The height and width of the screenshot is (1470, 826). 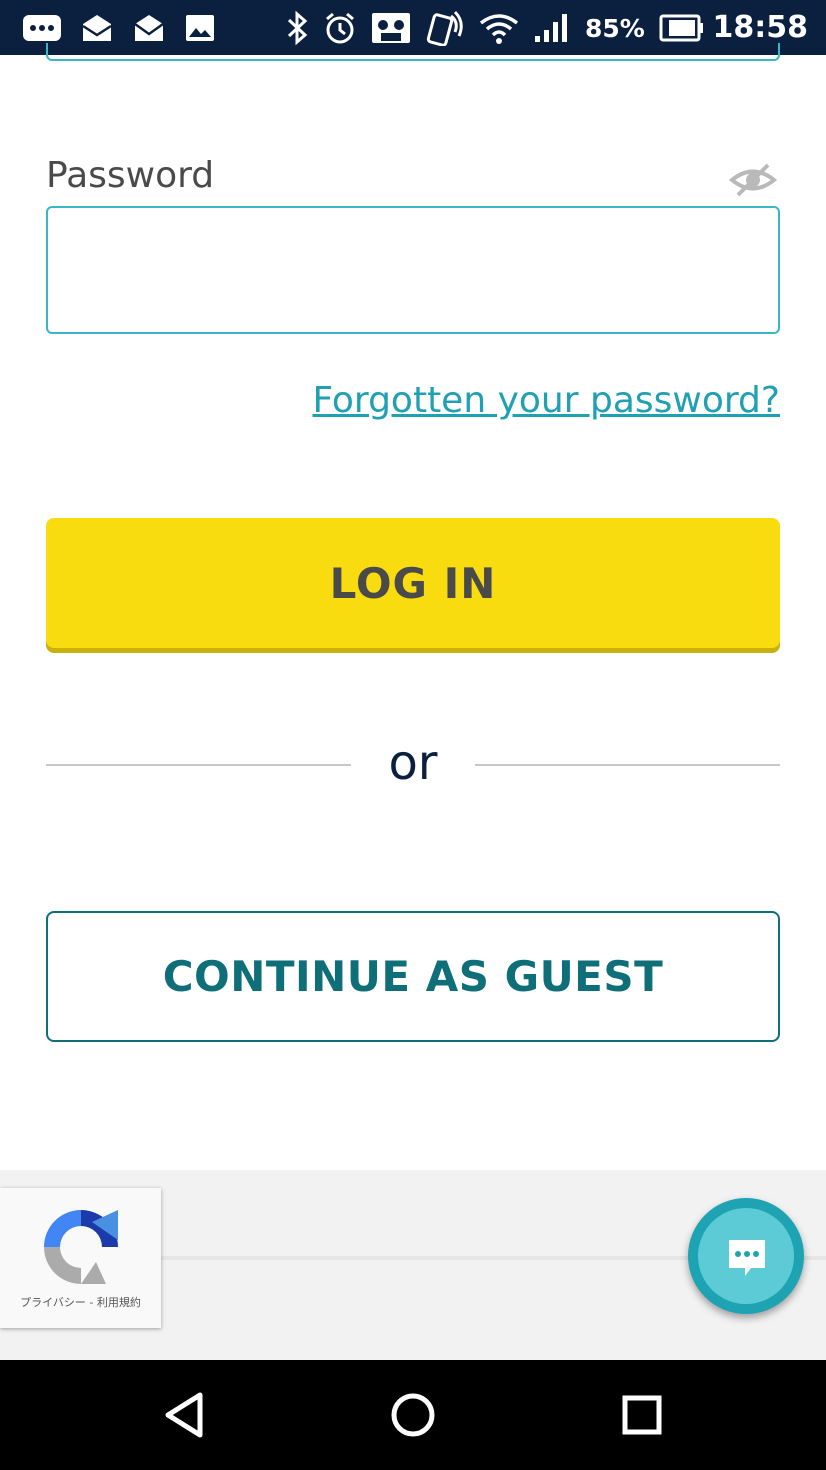 What do you see at coordinates (760, 27) in the screenshot?
I see `status-clock: 18:58` at bounding box center [760, 27].